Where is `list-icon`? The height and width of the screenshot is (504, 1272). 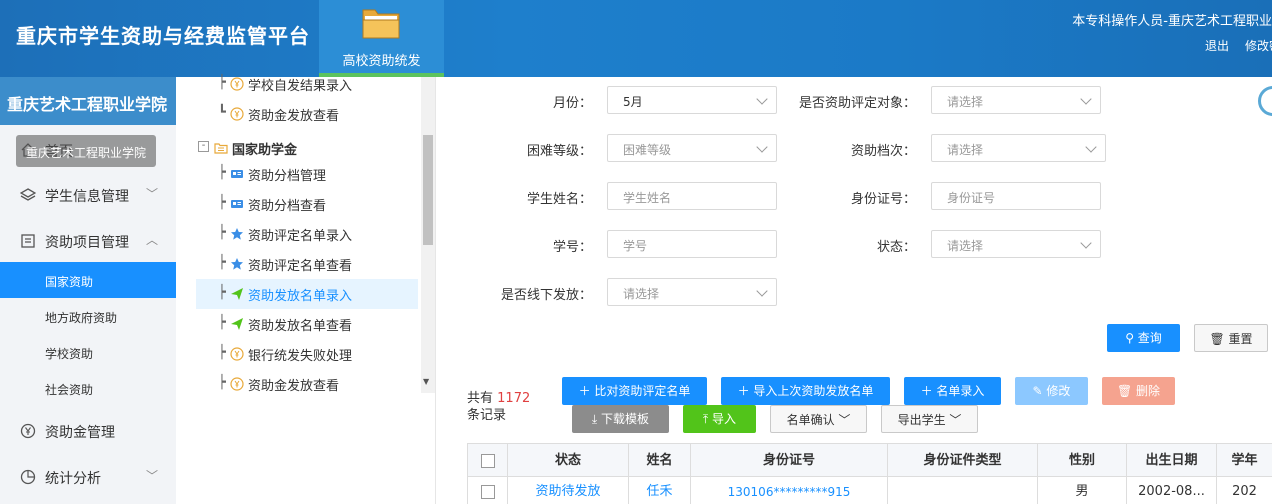
list-icon is located at coordinates (28, 241).